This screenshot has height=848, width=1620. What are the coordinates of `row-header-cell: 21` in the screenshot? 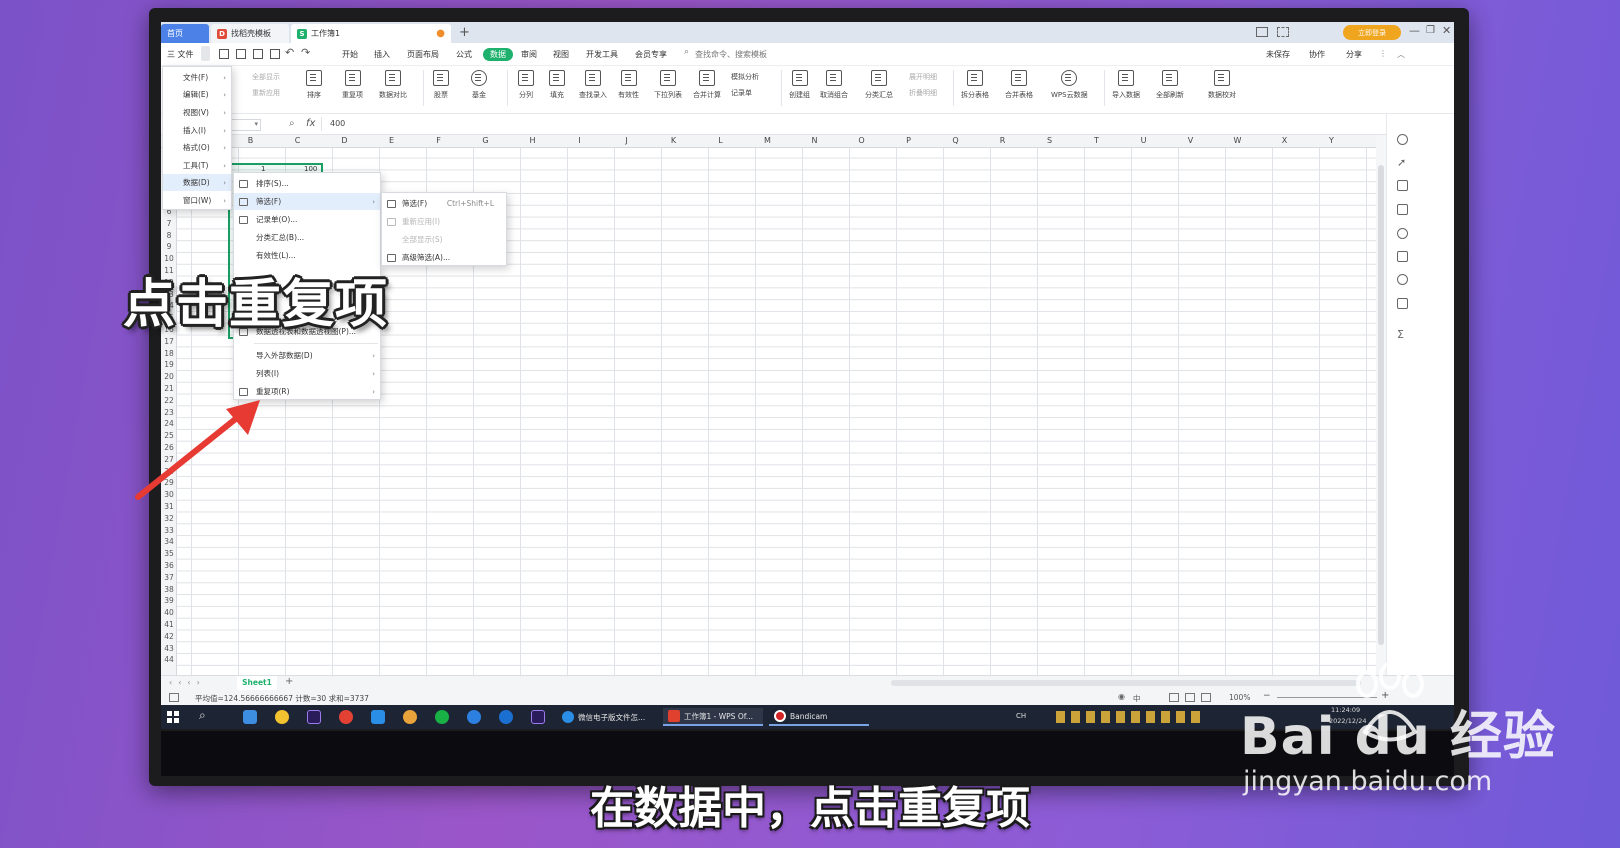 It's located at (169, 389).